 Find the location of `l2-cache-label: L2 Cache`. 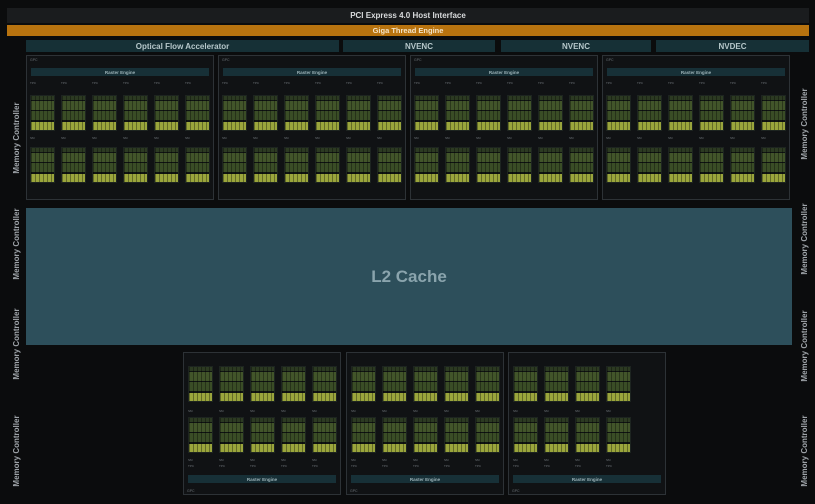

l2-cache-label: L2 Cache is located at coordinates (409, 276).